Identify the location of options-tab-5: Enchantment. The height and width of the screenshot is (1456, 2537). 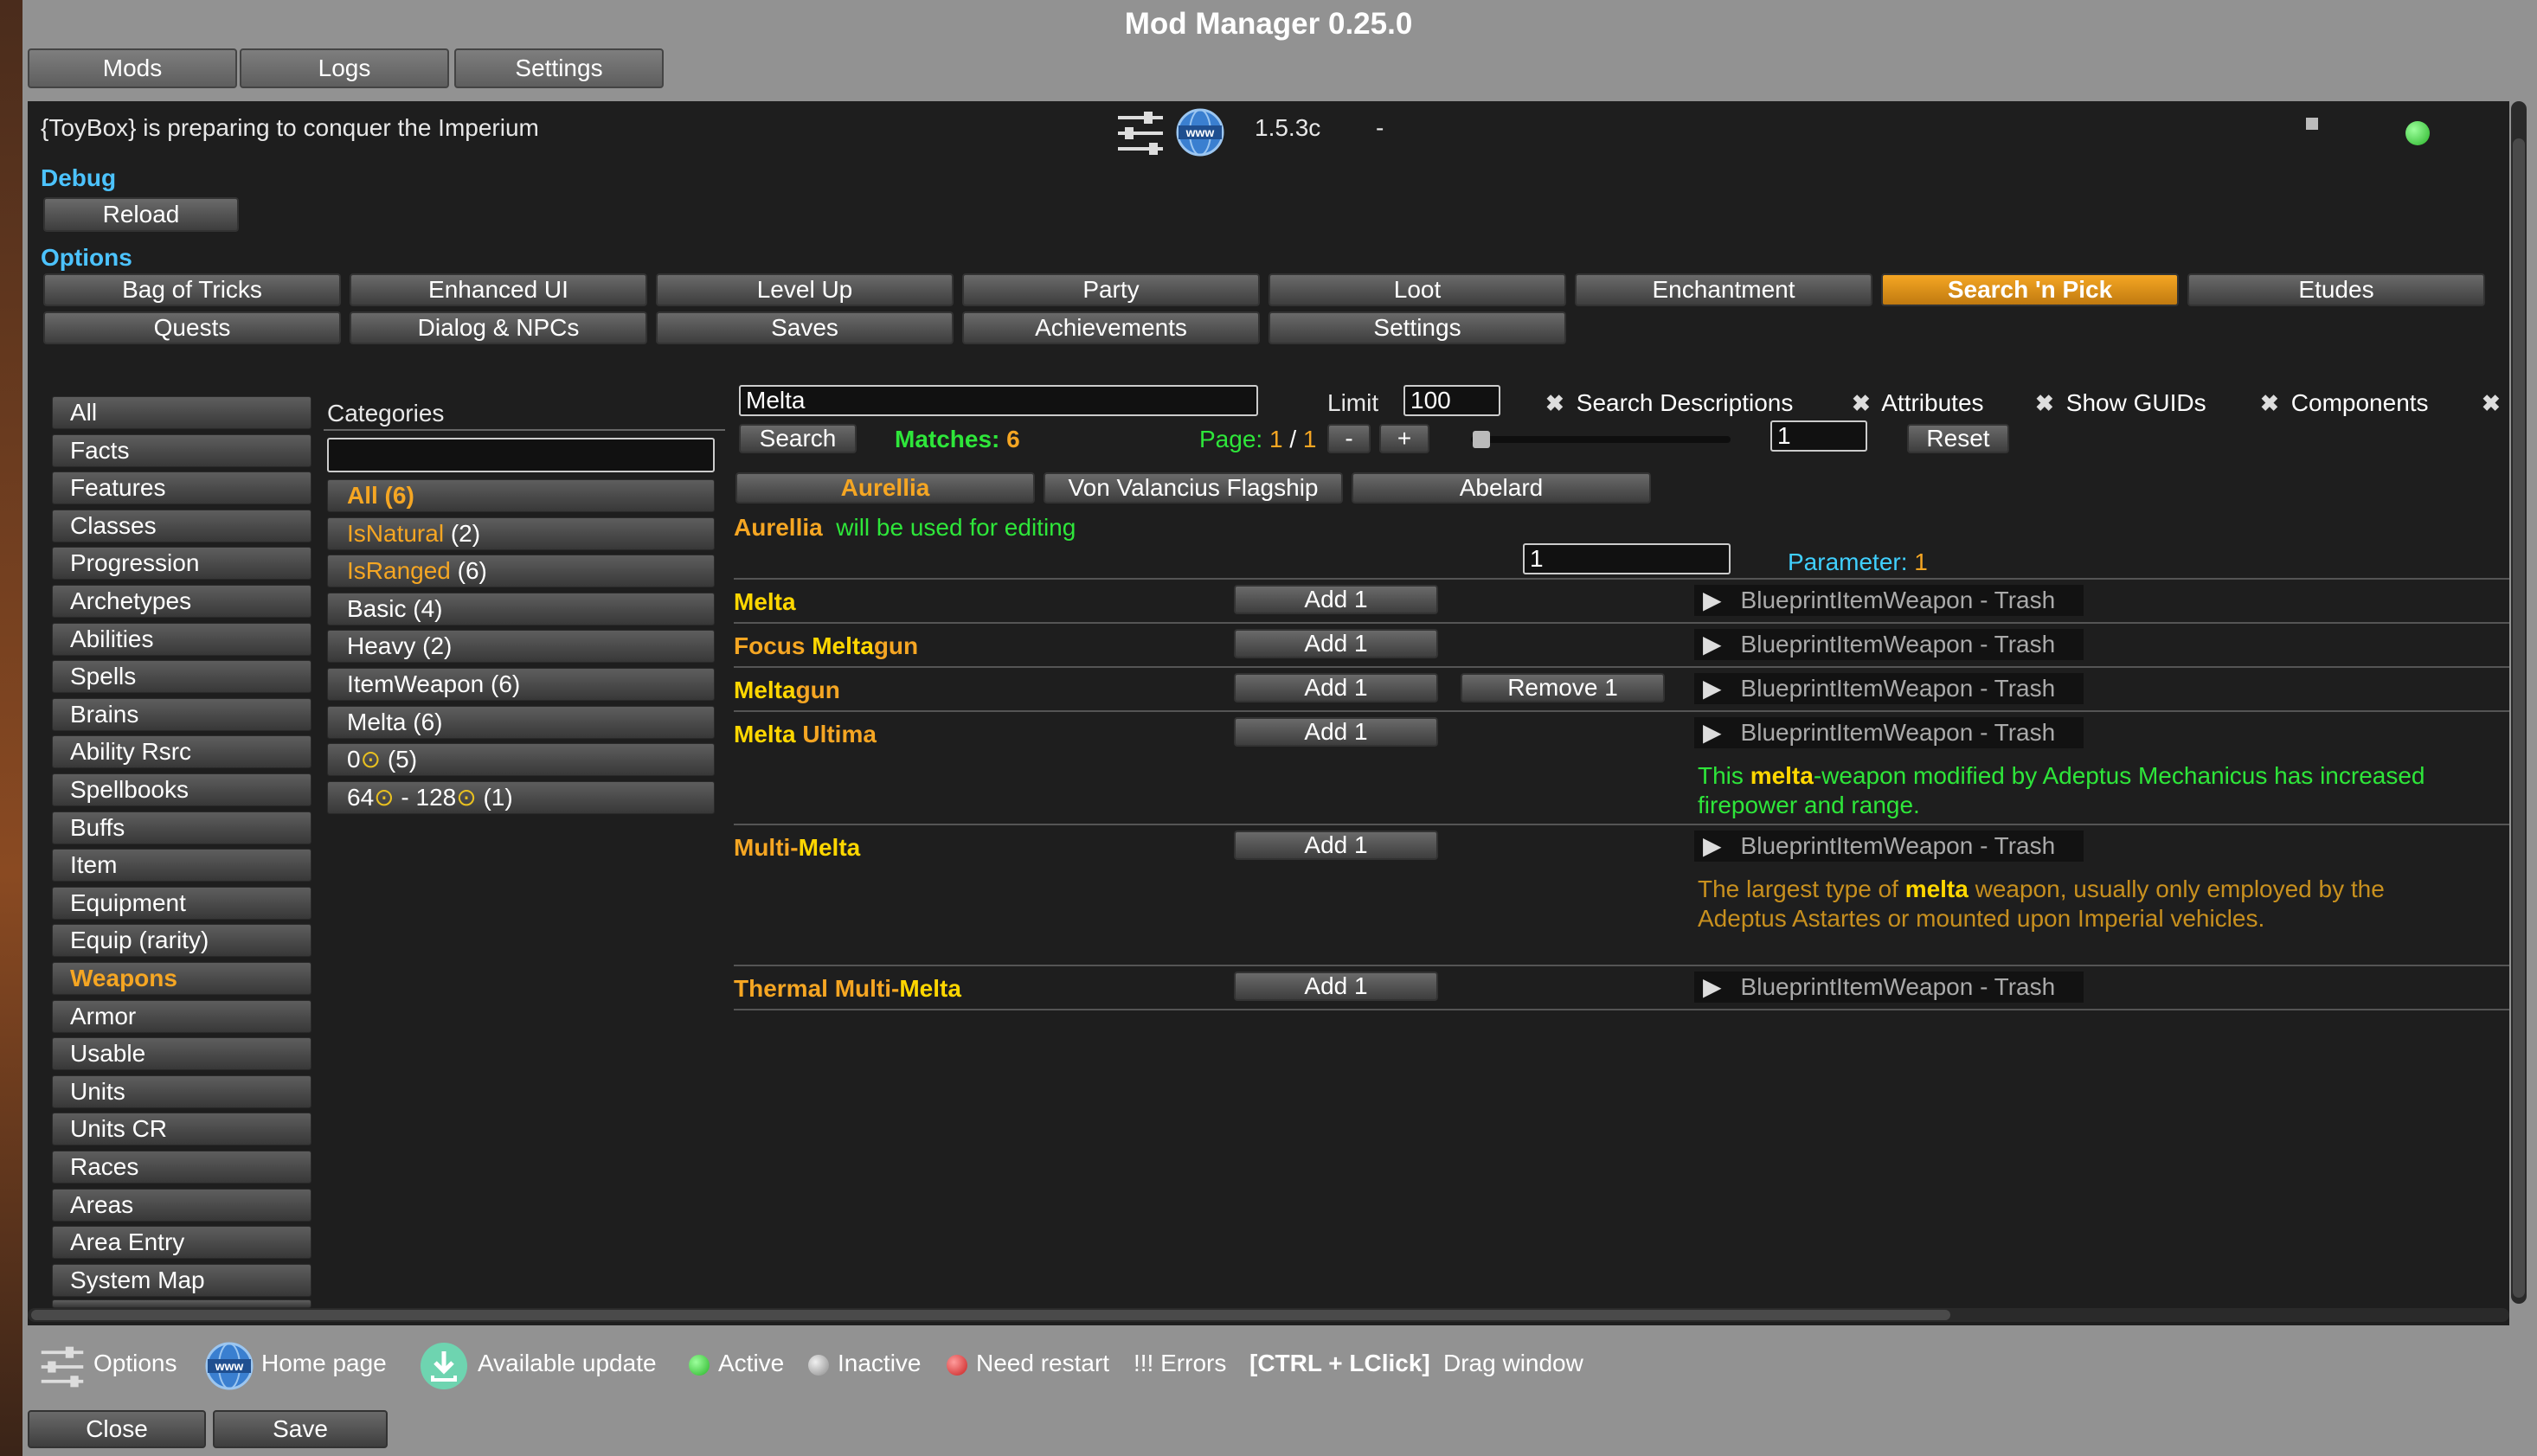
(1724, 289).